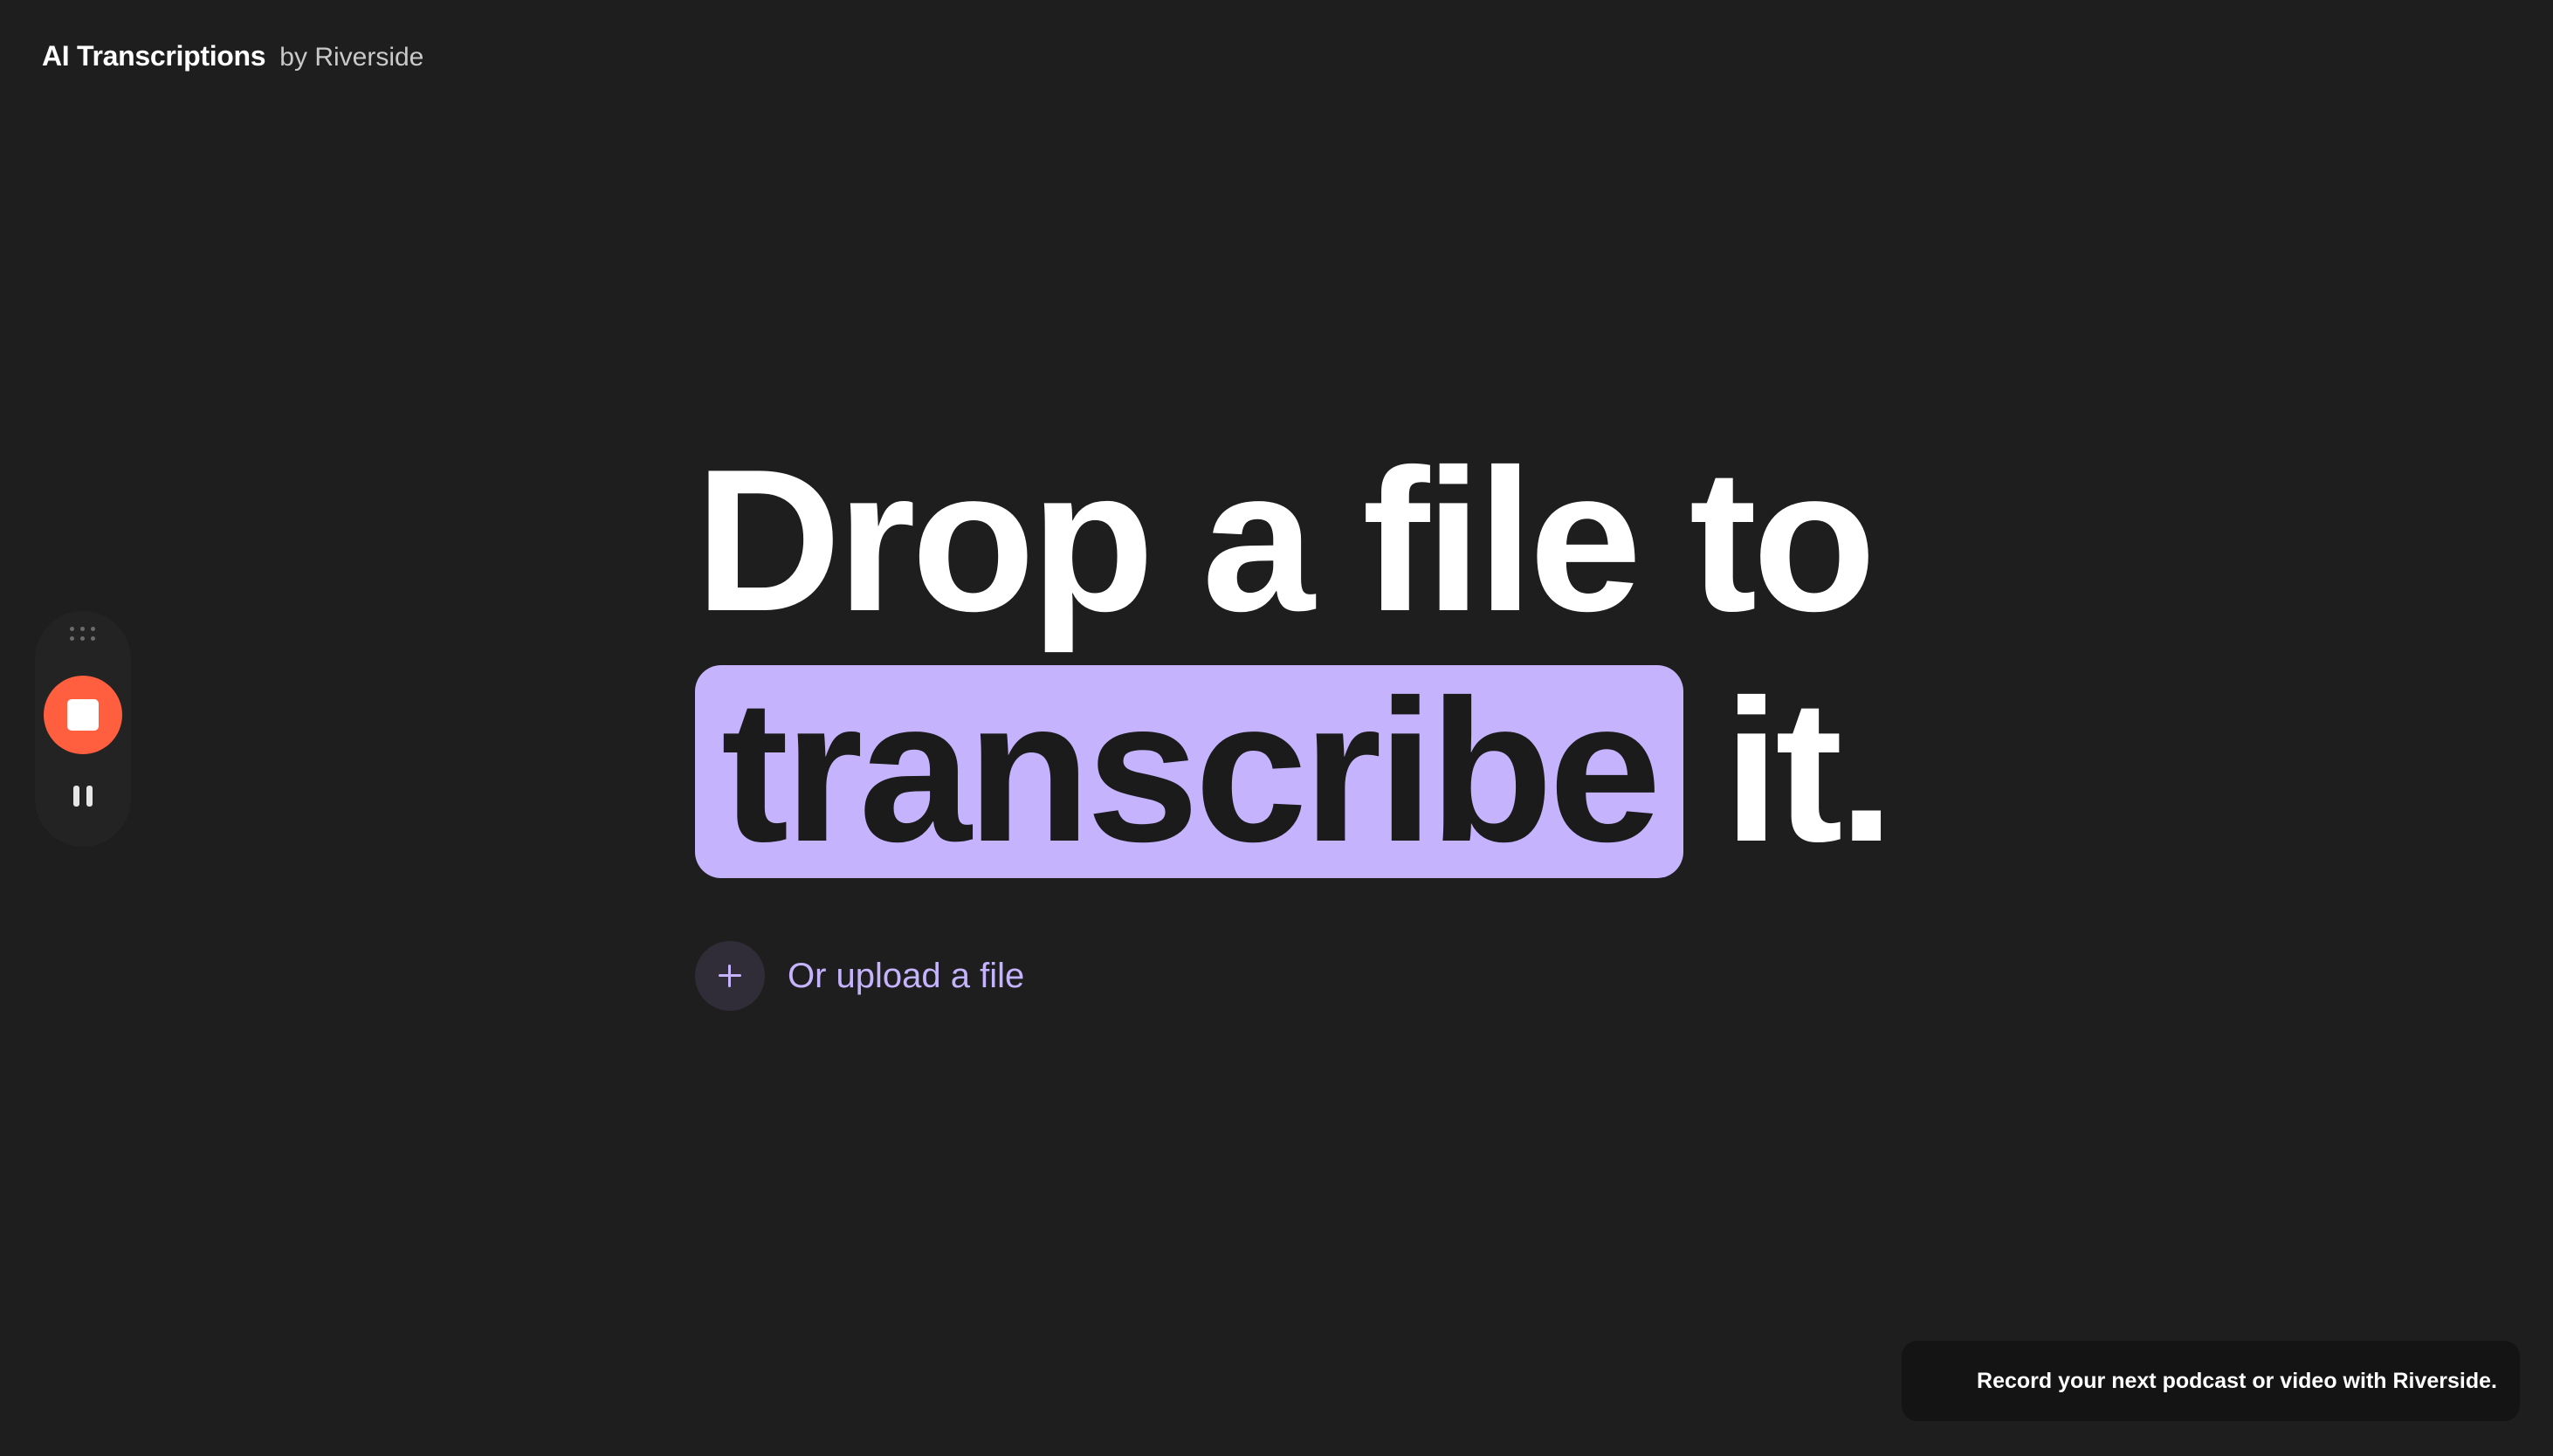 The height and width of the screenshot is (1456, 2553). I want to click on recorder-widget, so click(83, 729).